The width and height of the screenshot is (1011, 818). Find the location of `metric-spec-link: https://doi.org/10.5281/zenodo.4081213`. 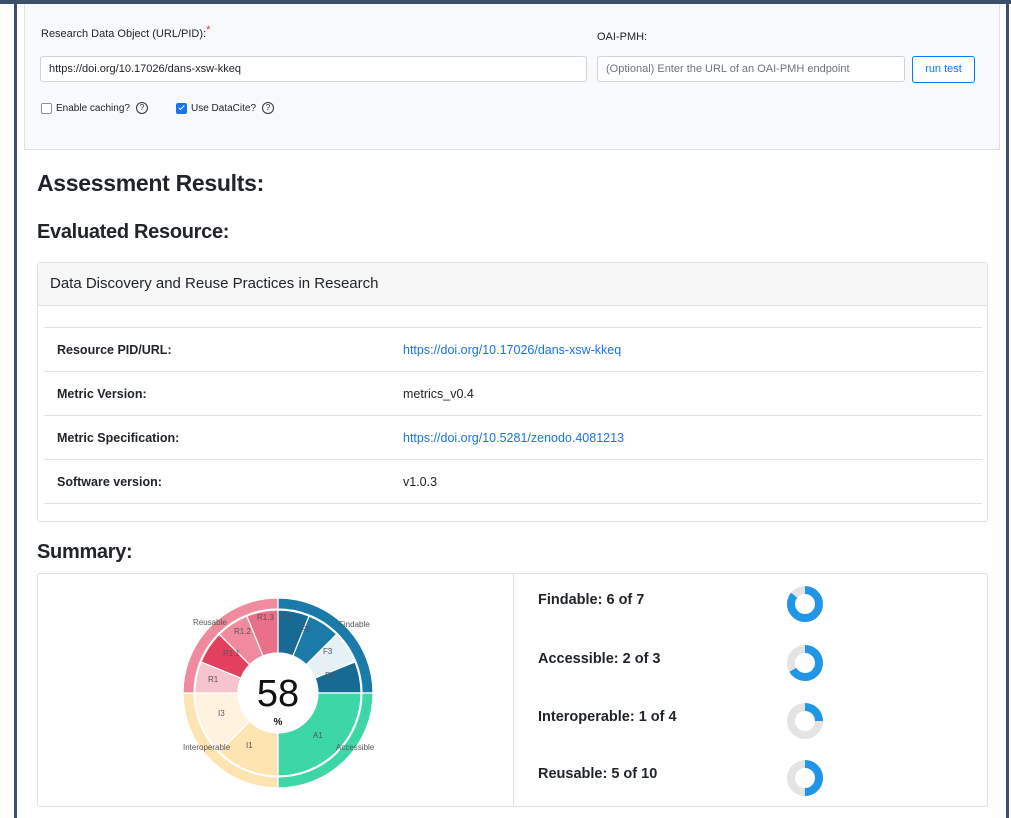

metric-spec-link: https://doi.org/10.5281/zenodo.4081213 is located at coordinates (686, 437).